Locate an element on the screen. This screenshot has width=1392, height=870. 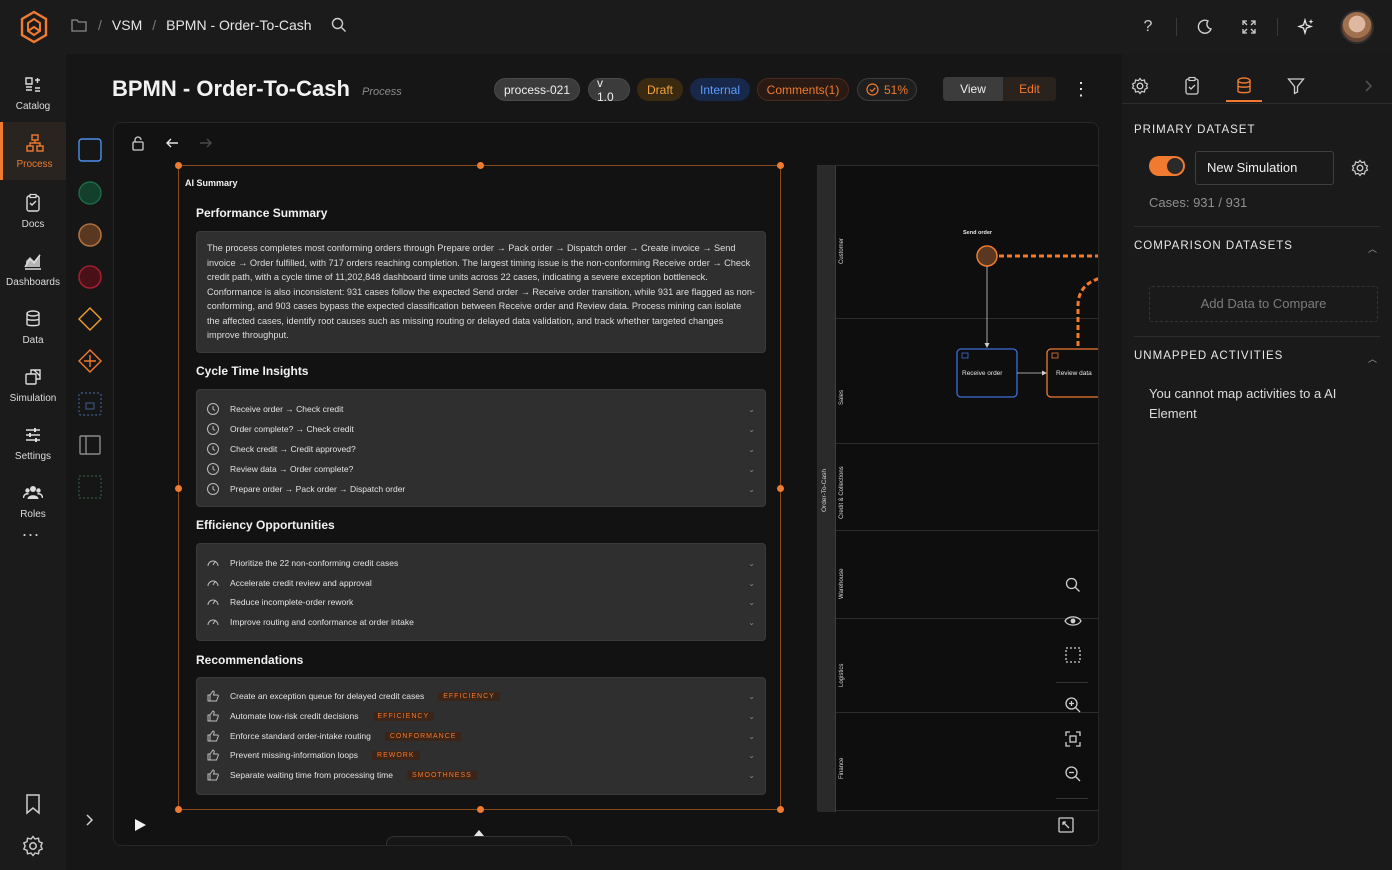
nav-process: Process is located at coordinates (33, 151).